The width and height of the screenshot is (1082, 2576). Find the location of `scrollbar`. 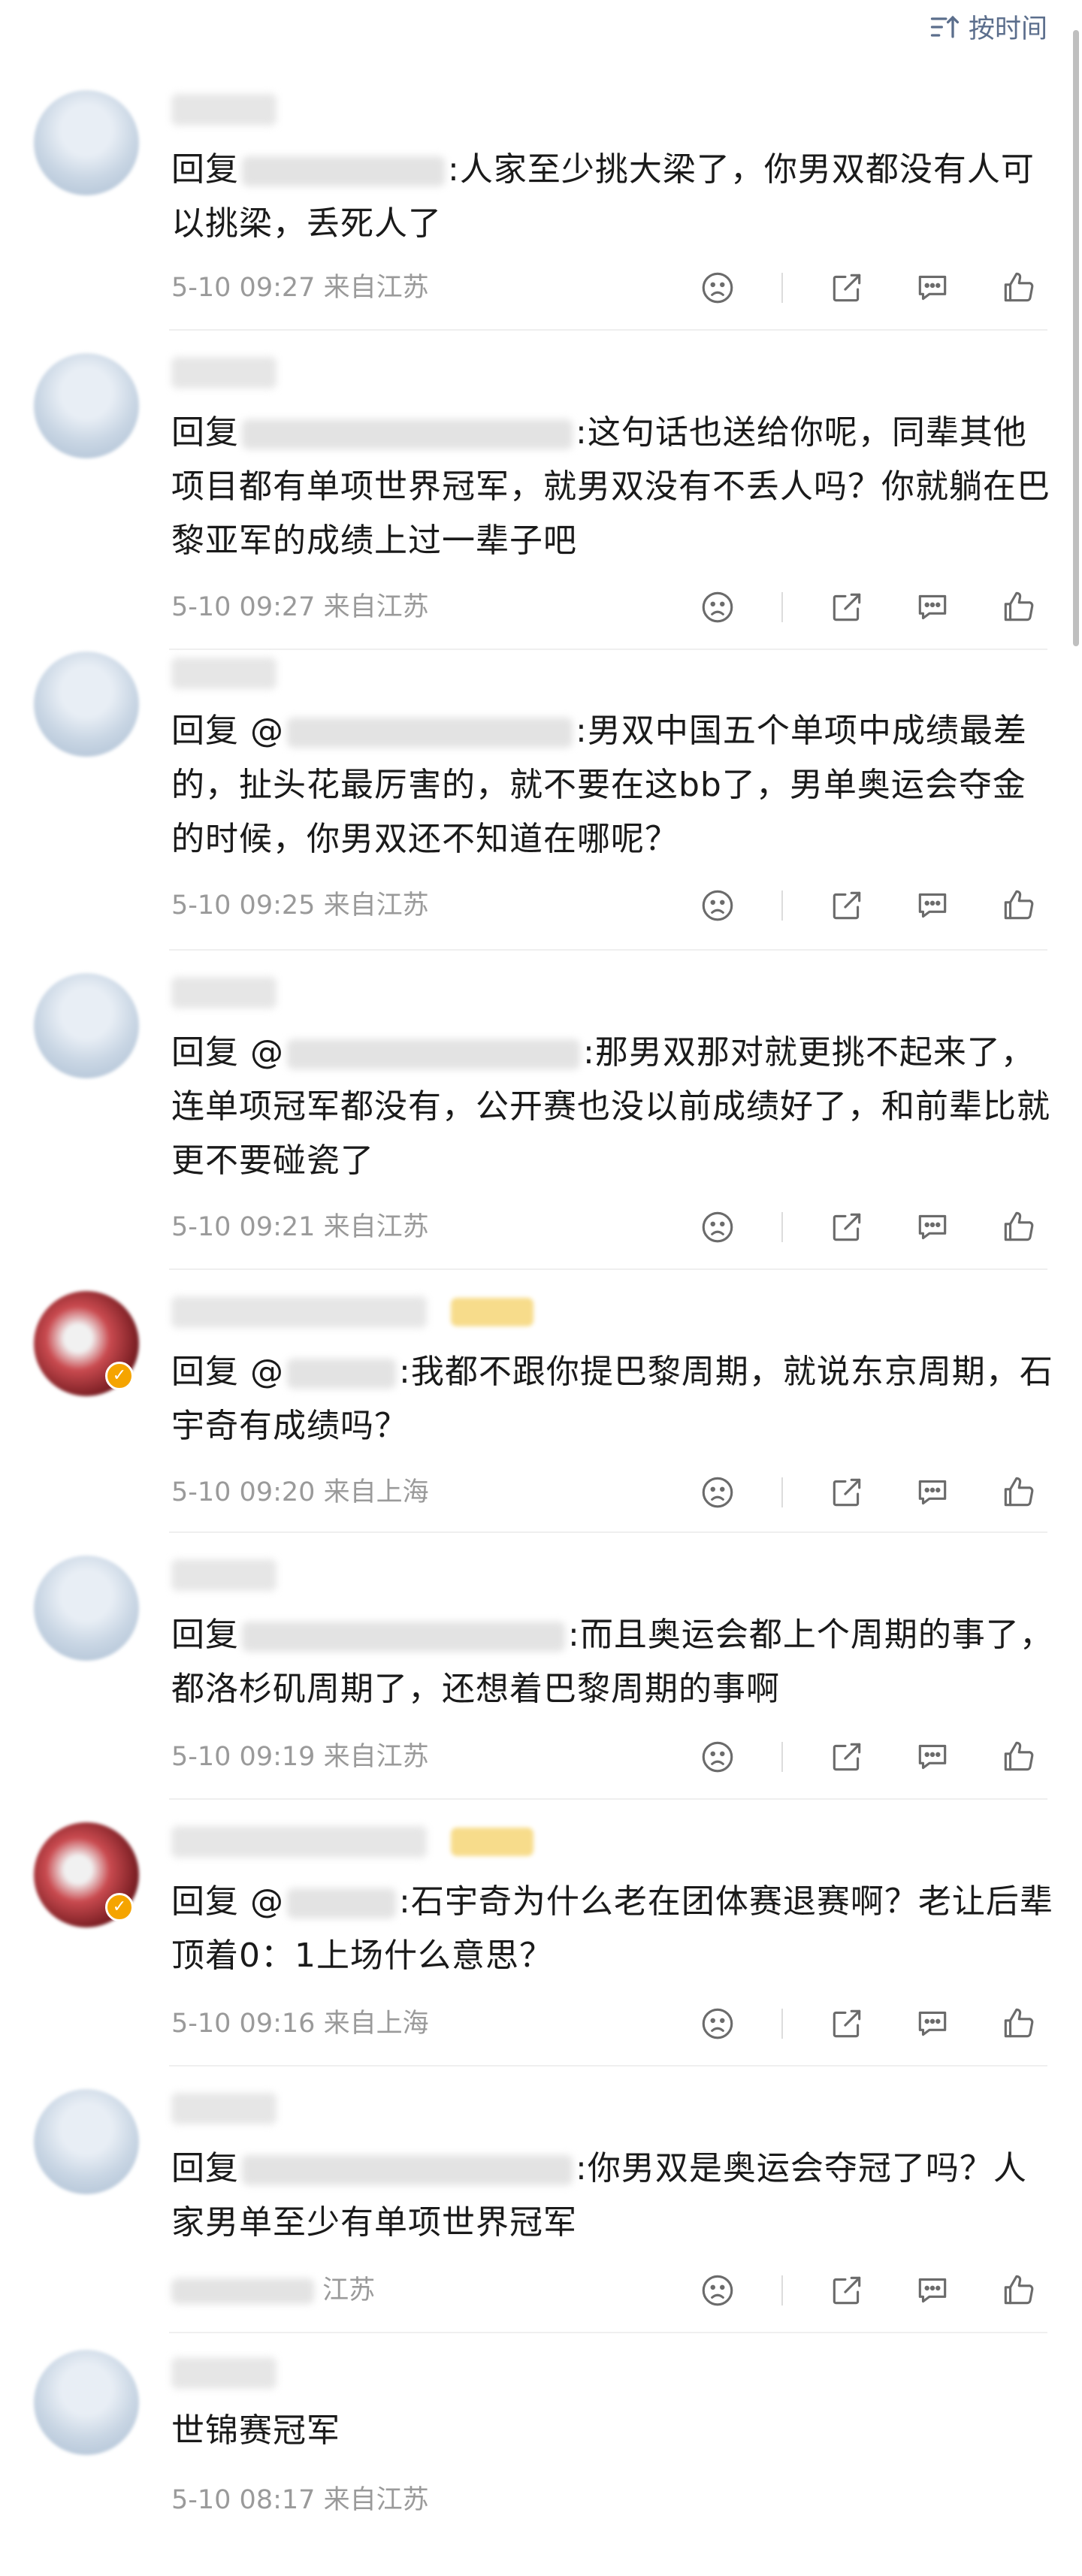

scrollbar is located at coordinates (1076, 1288).